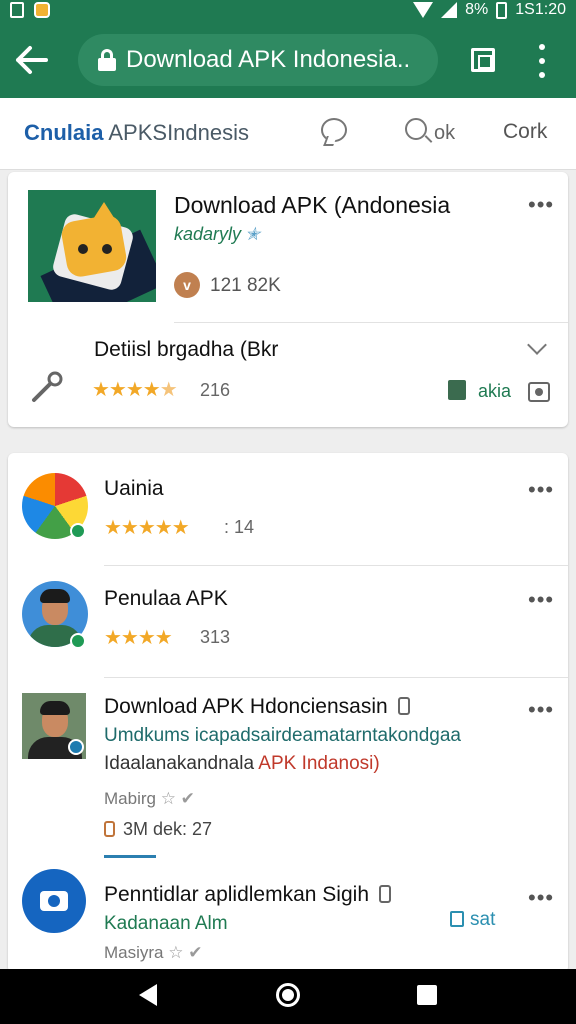 This screenshot has height=1024, width=576. Describe the element at coordinates (416, 129) in the screenshot. I see `search-icon` at that location.